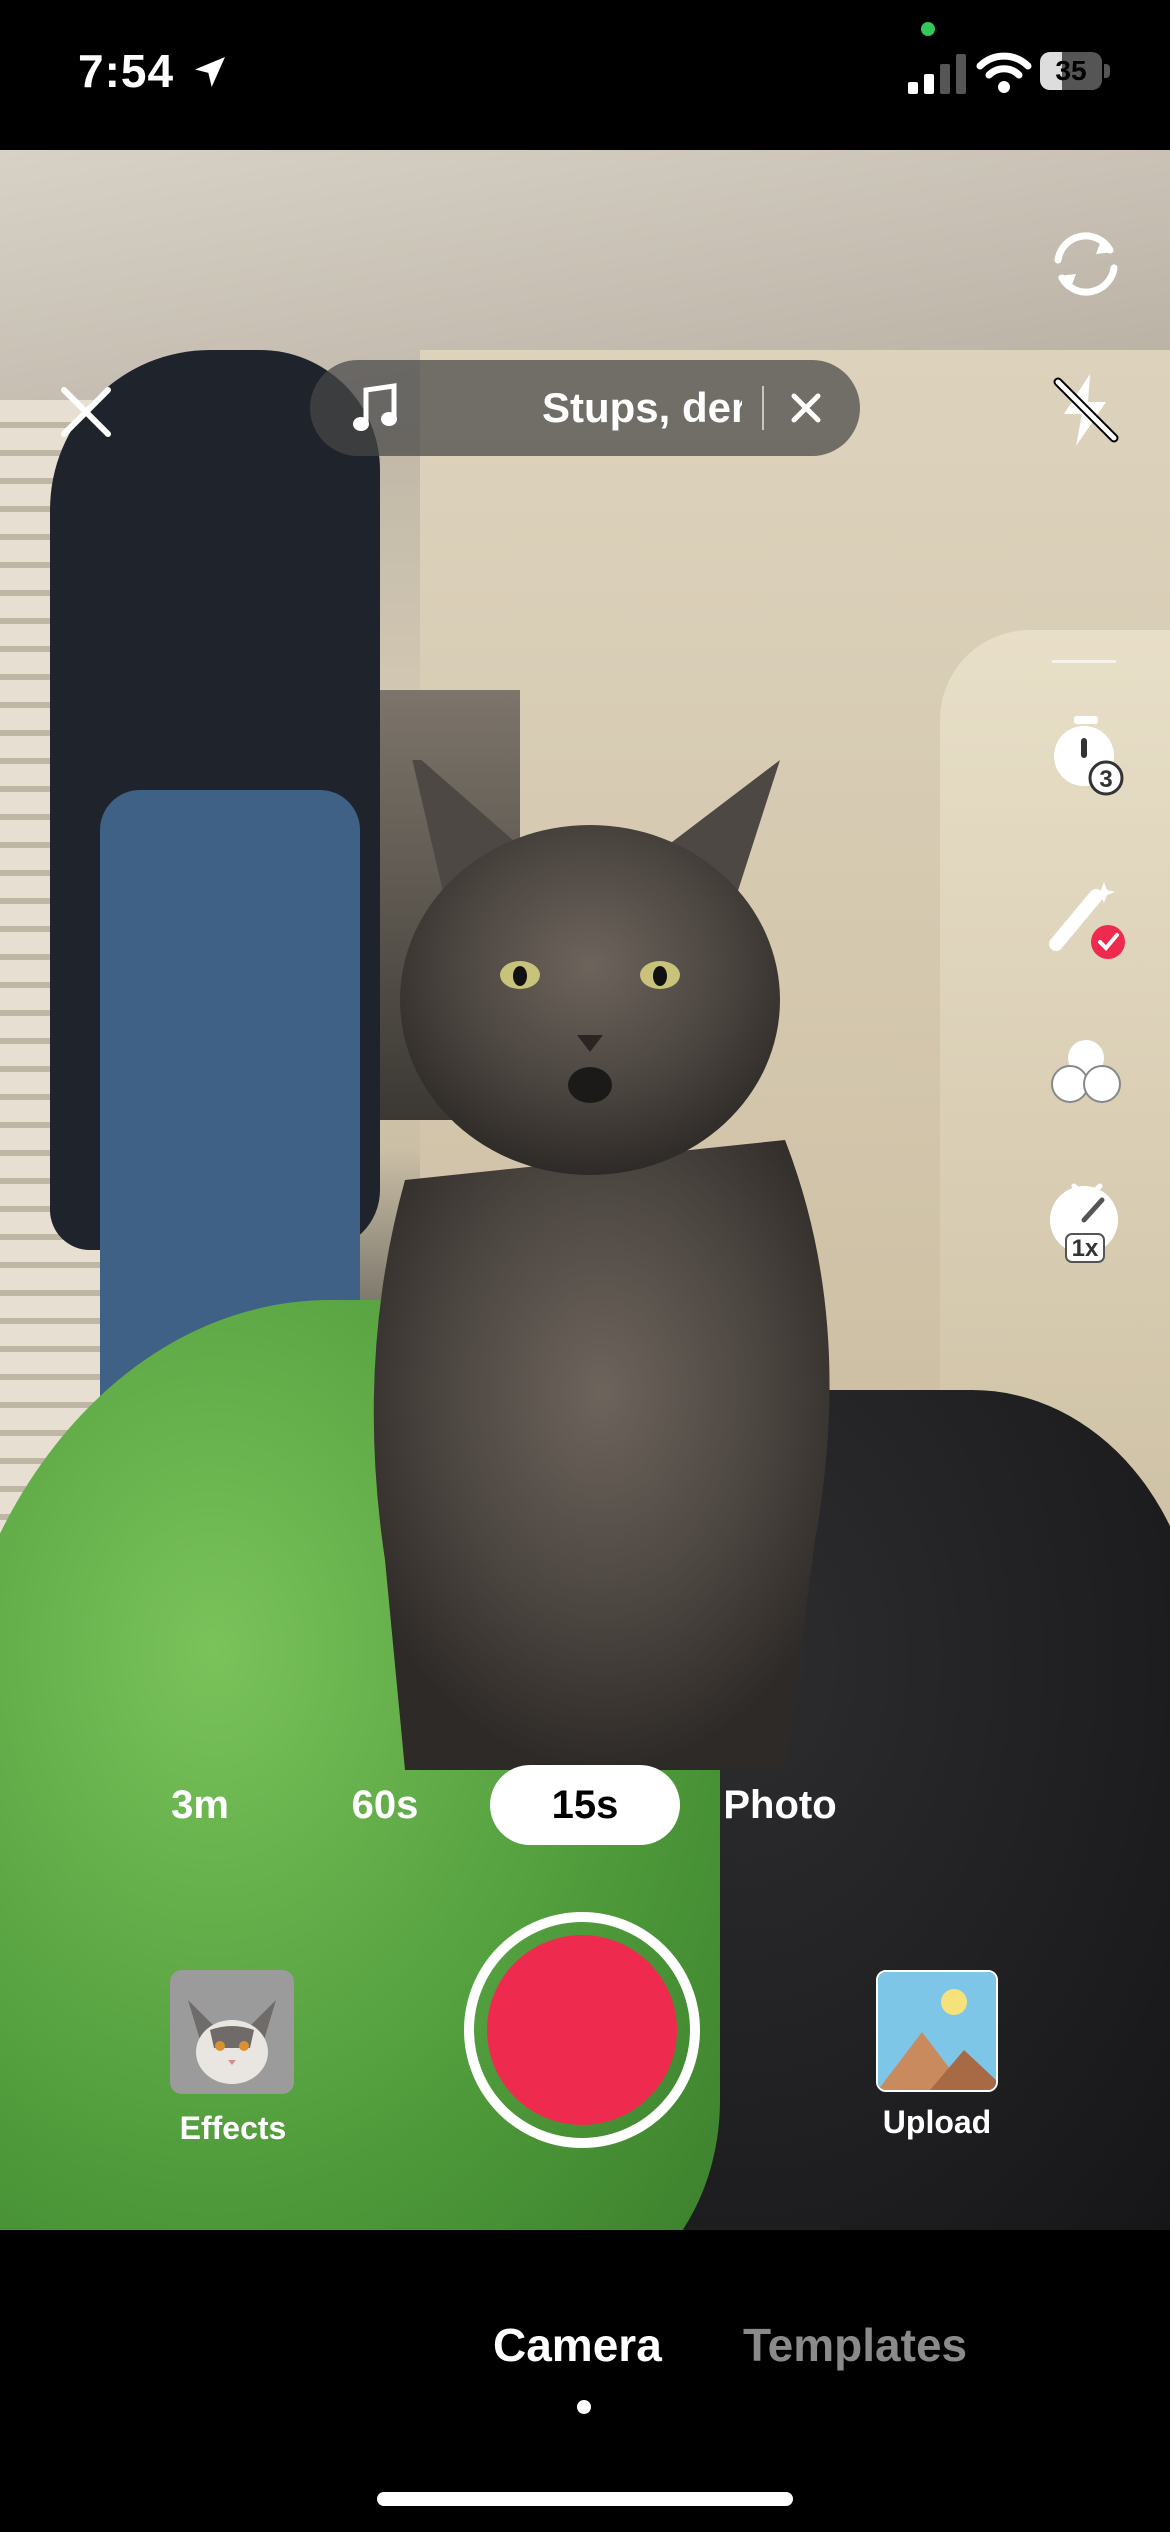 This screenshot has height=2532, width=1170. I want to click on battery-icon: 35, so click(1076, 72).